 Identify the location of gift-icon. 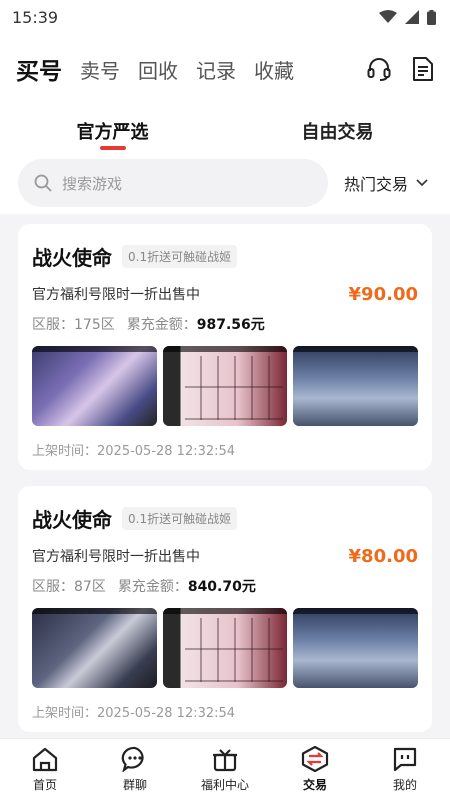
(225, 760).